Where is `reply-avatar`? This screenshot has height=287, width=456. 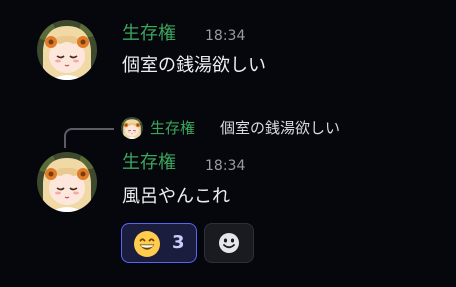 reply-avatar is located at coordinates (132, 128).